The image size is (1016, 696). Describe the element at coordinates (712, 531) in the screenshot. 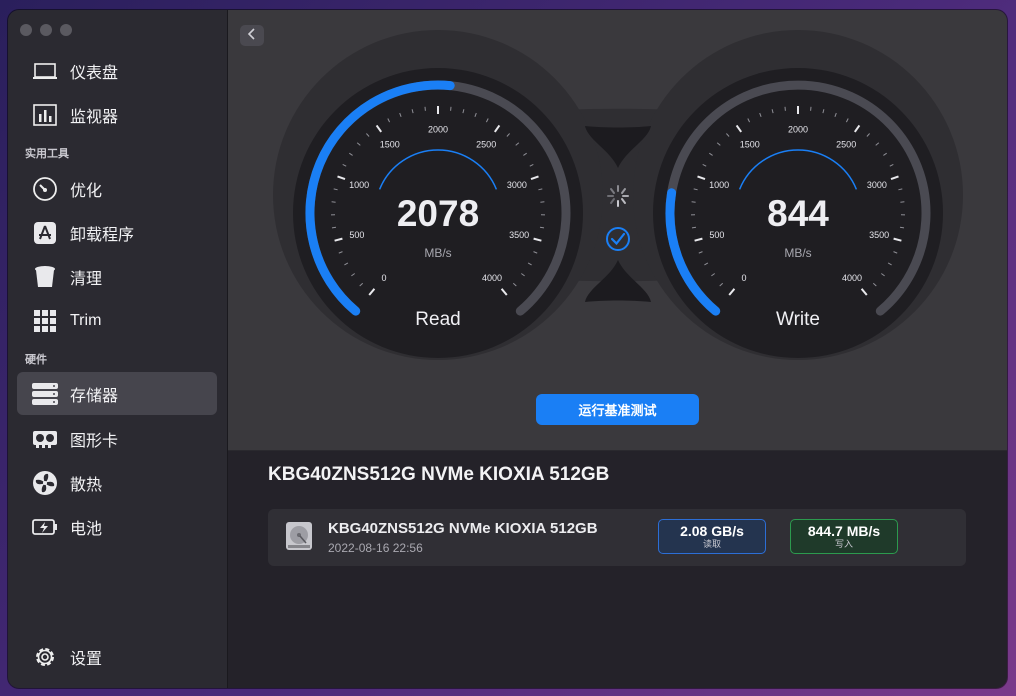

I see `read-speed-value: 2.08 GB/s` at that location.